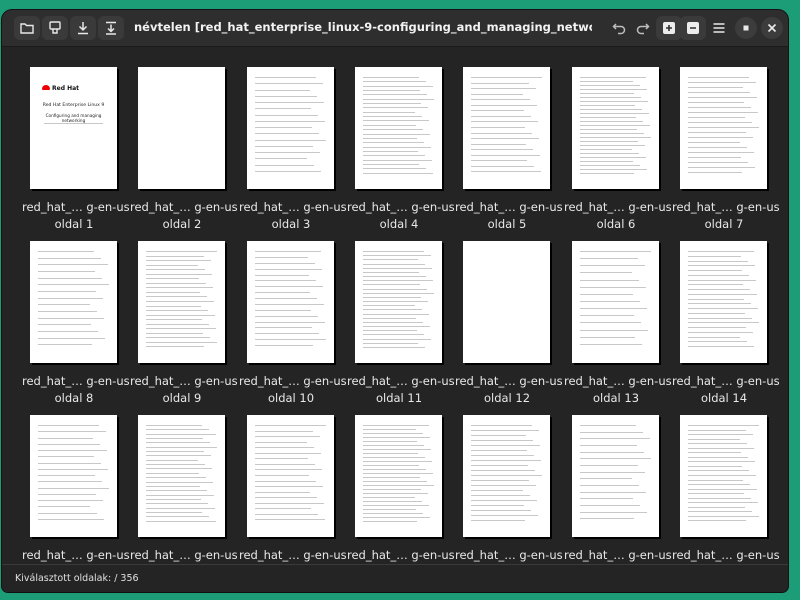 The width and height of the screenshot is (800, 600). I want to click on page-thumbnail: red_hat_… g-en-us oldal 10, so click(293, 326).